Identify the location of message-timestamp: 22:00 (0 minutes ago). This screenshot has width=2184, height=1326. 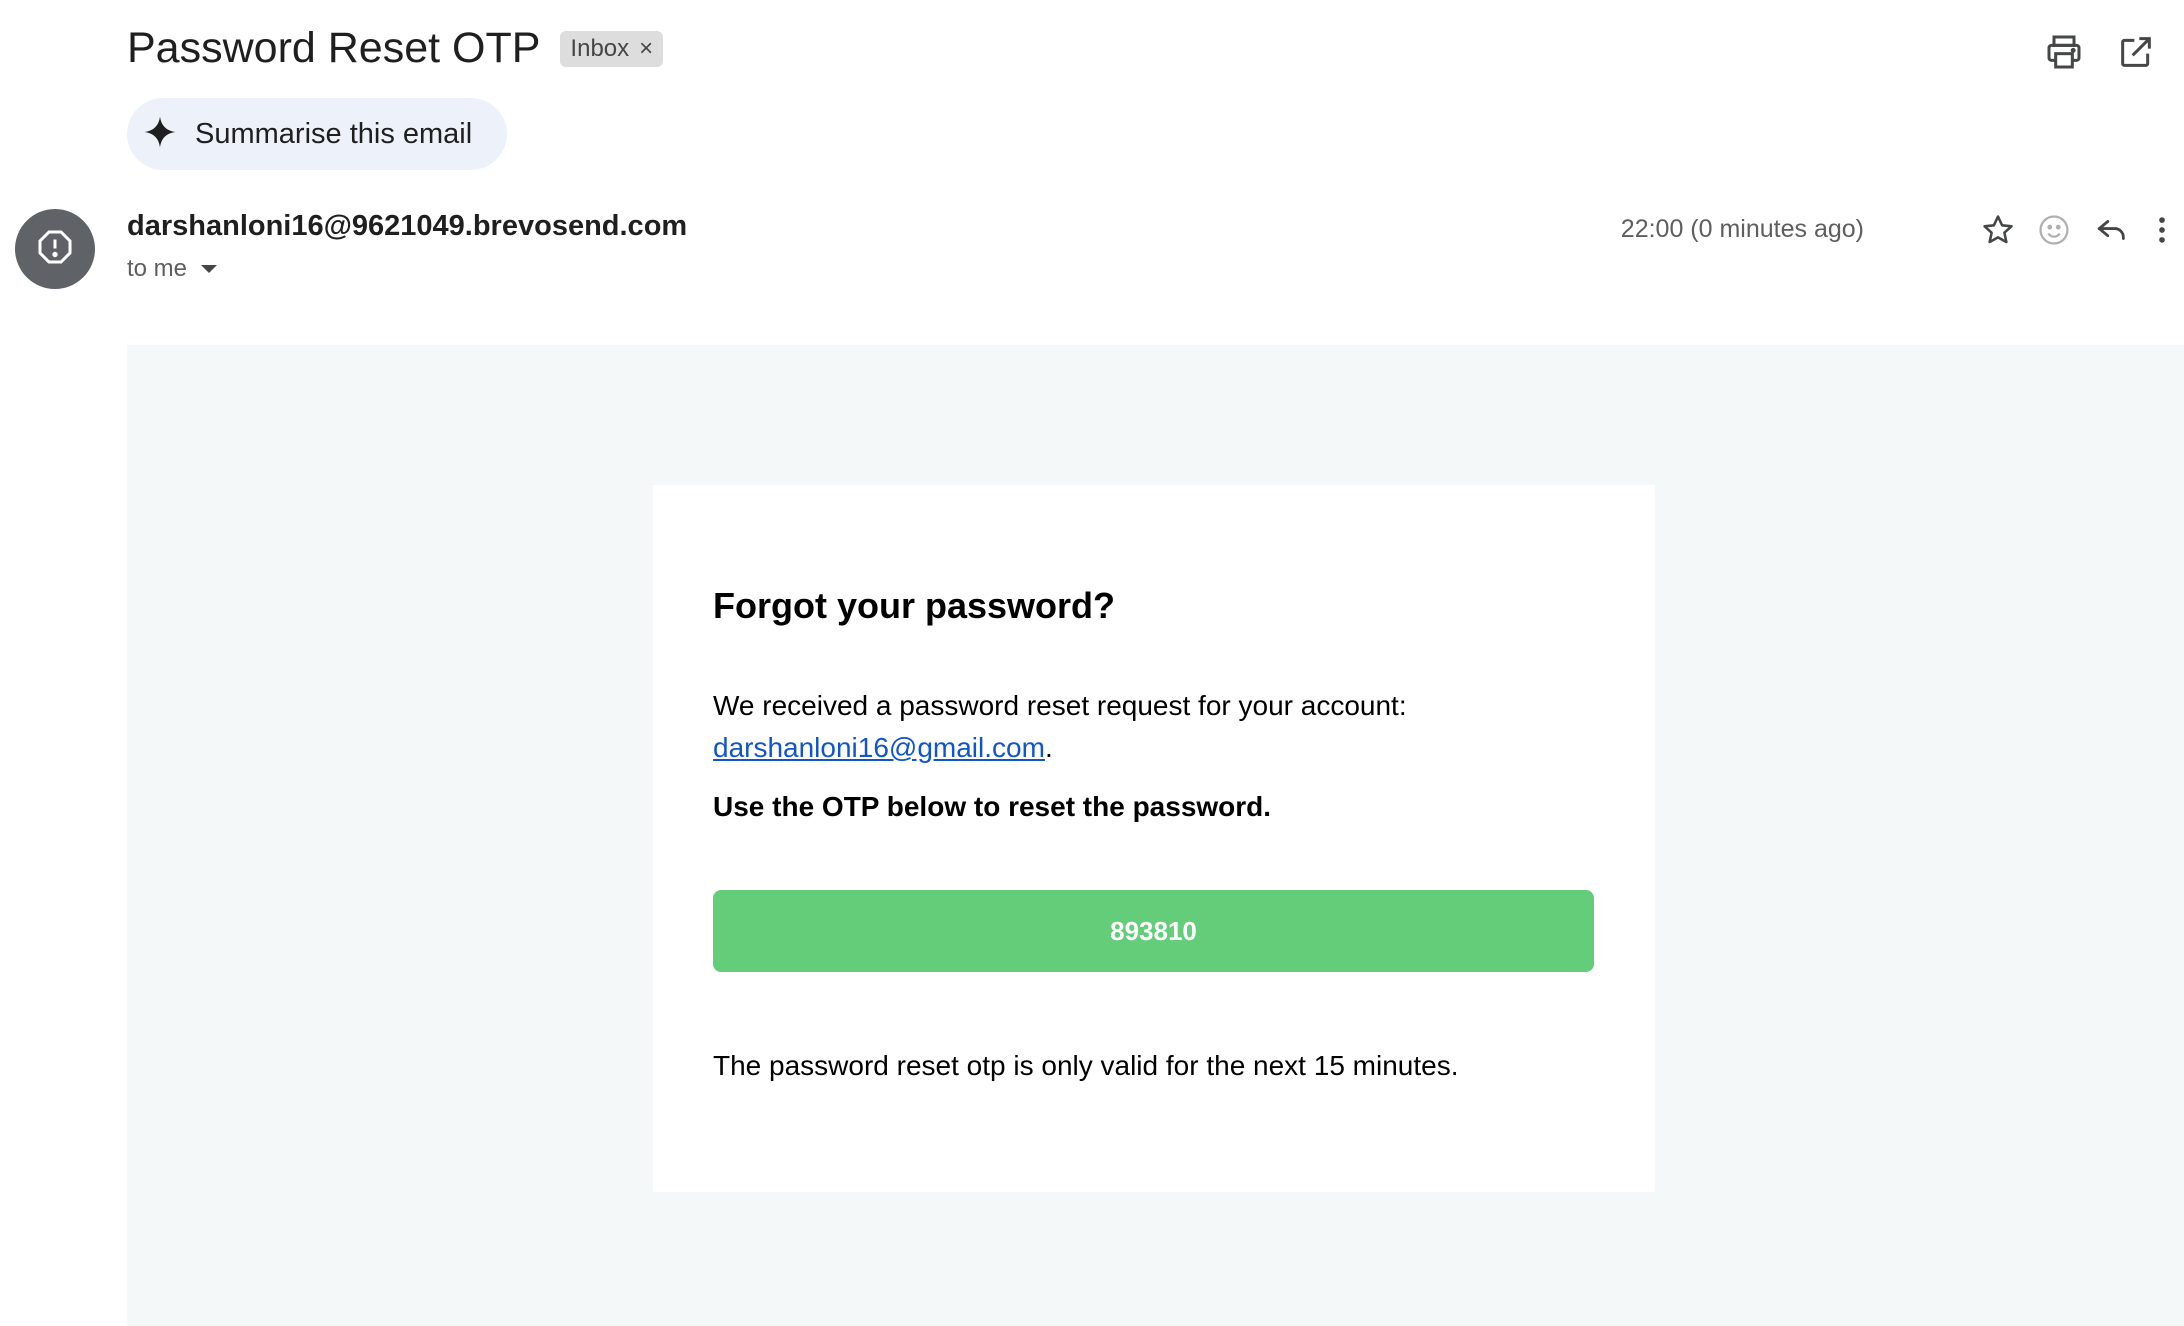
(1742, 229).